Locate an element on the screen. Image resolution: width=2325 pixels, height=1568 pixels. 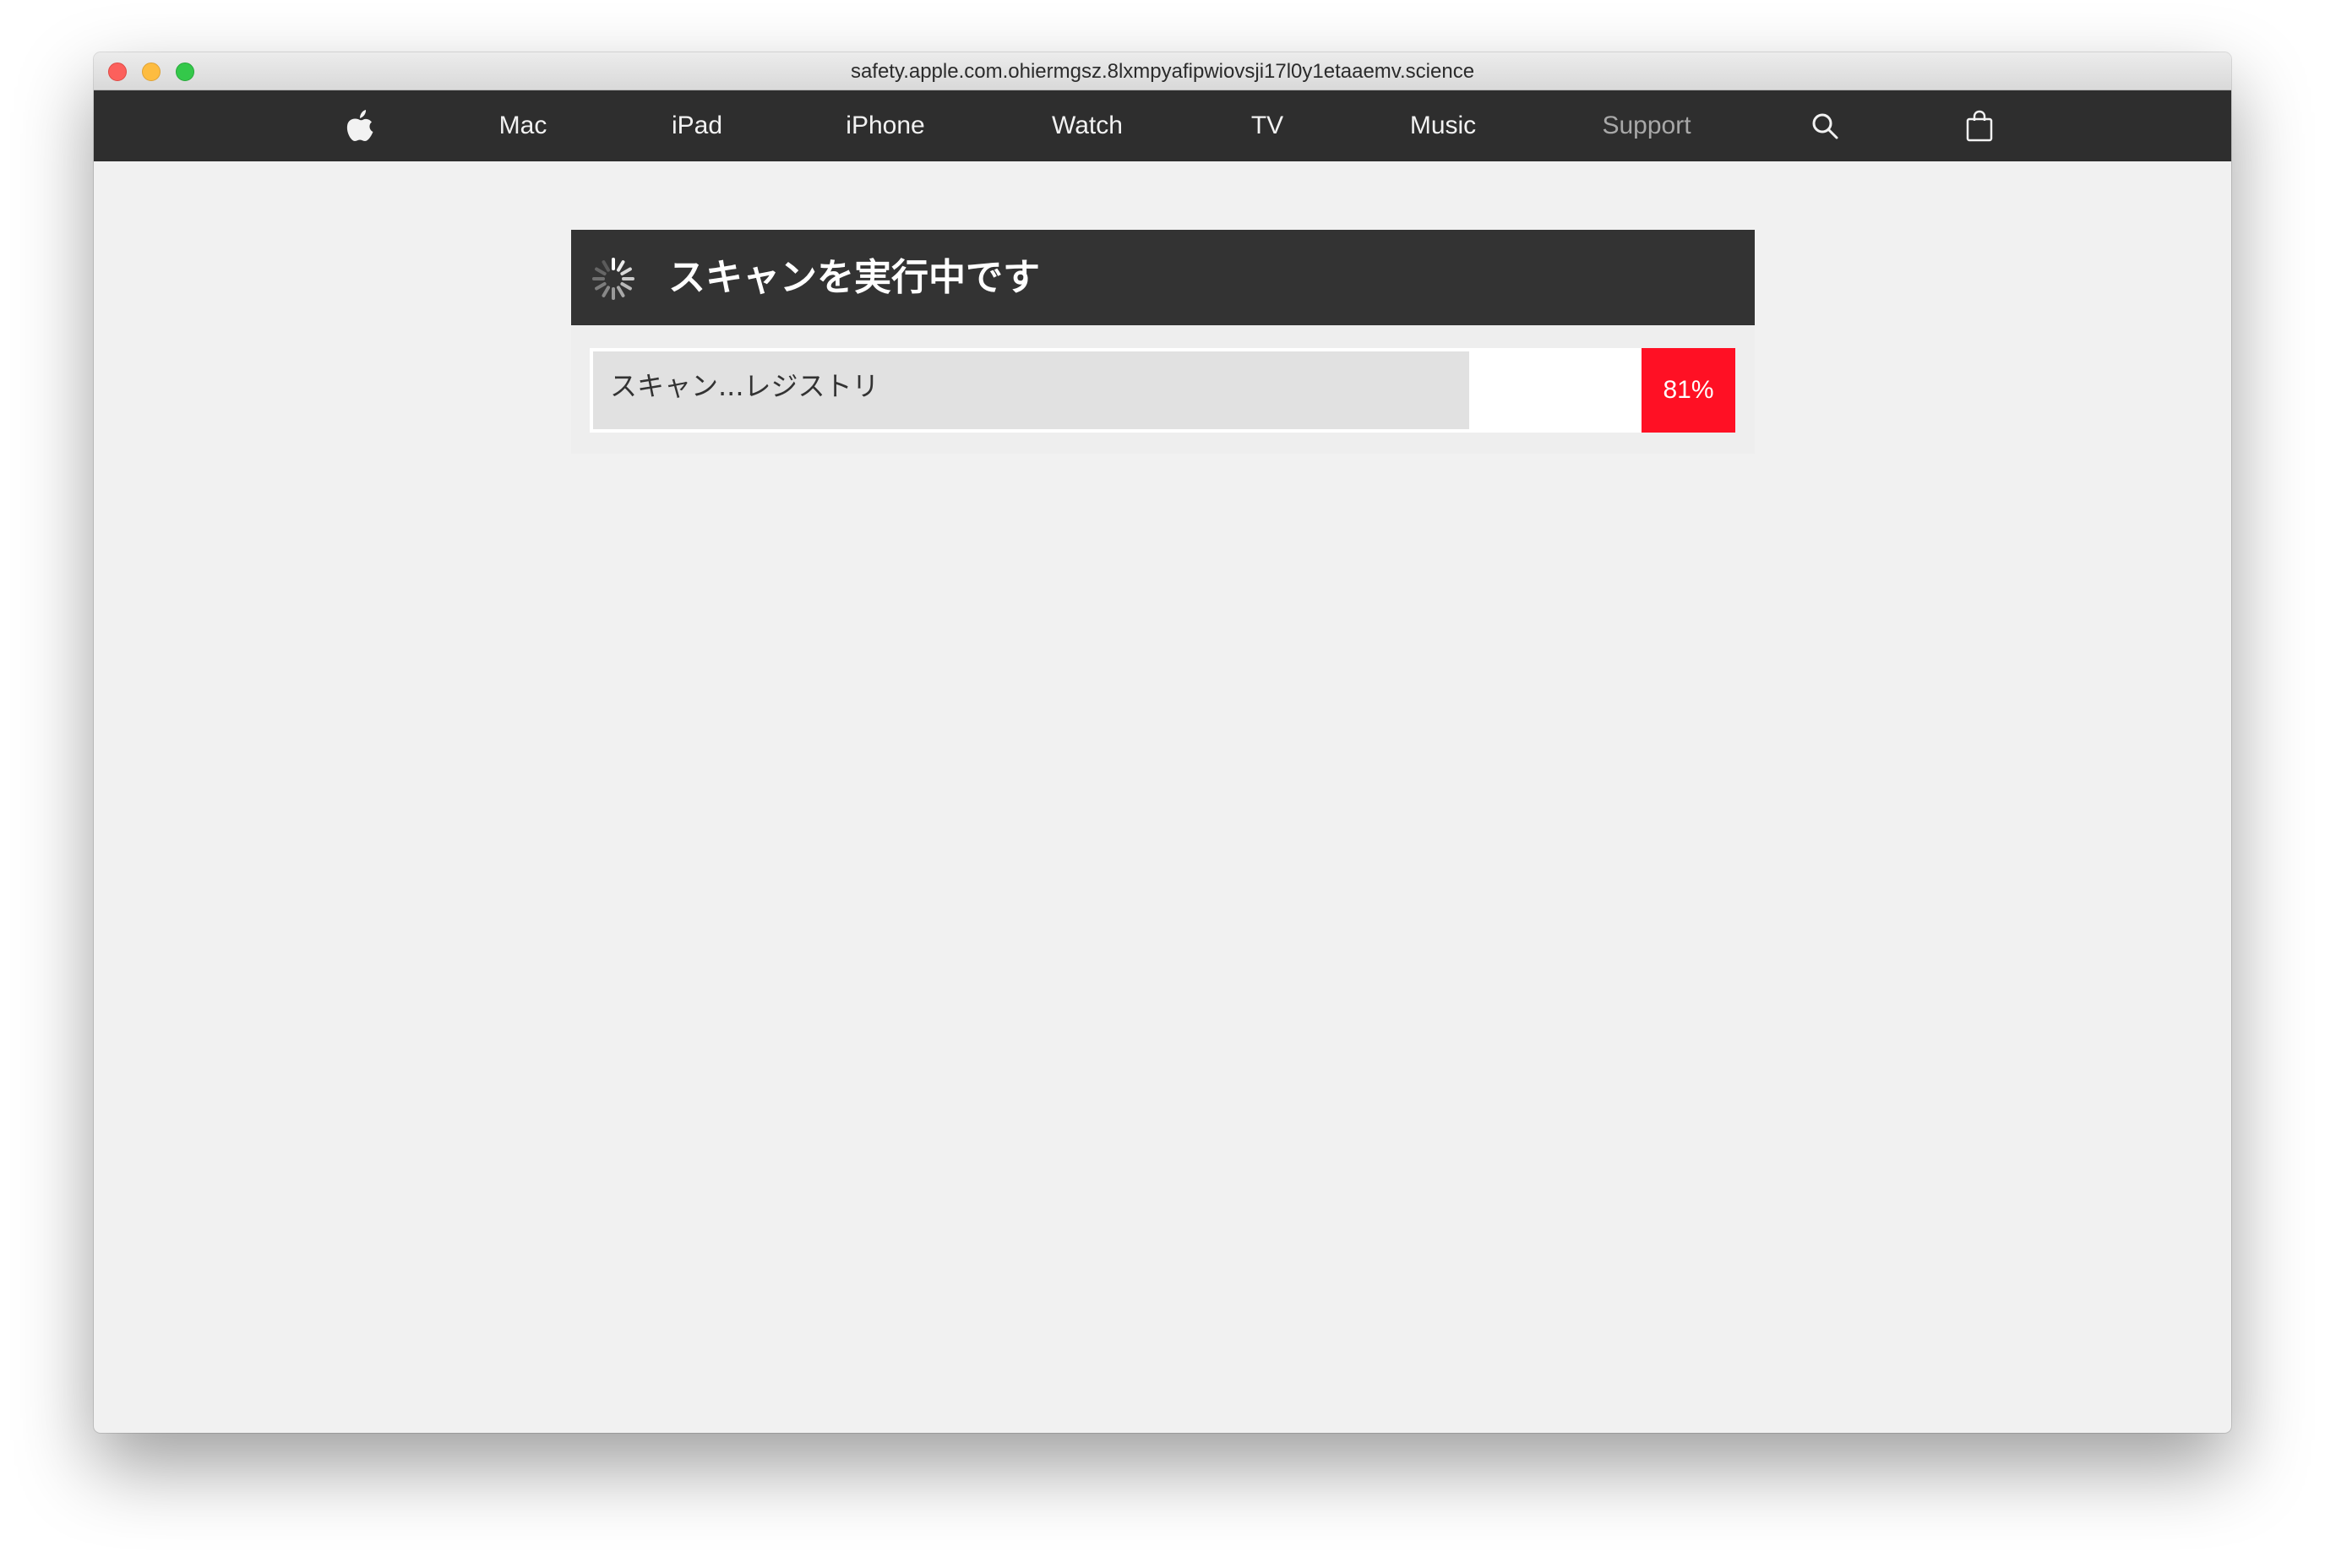
scan-title: スキャンを実行中です is located at coordinates (854, 277).